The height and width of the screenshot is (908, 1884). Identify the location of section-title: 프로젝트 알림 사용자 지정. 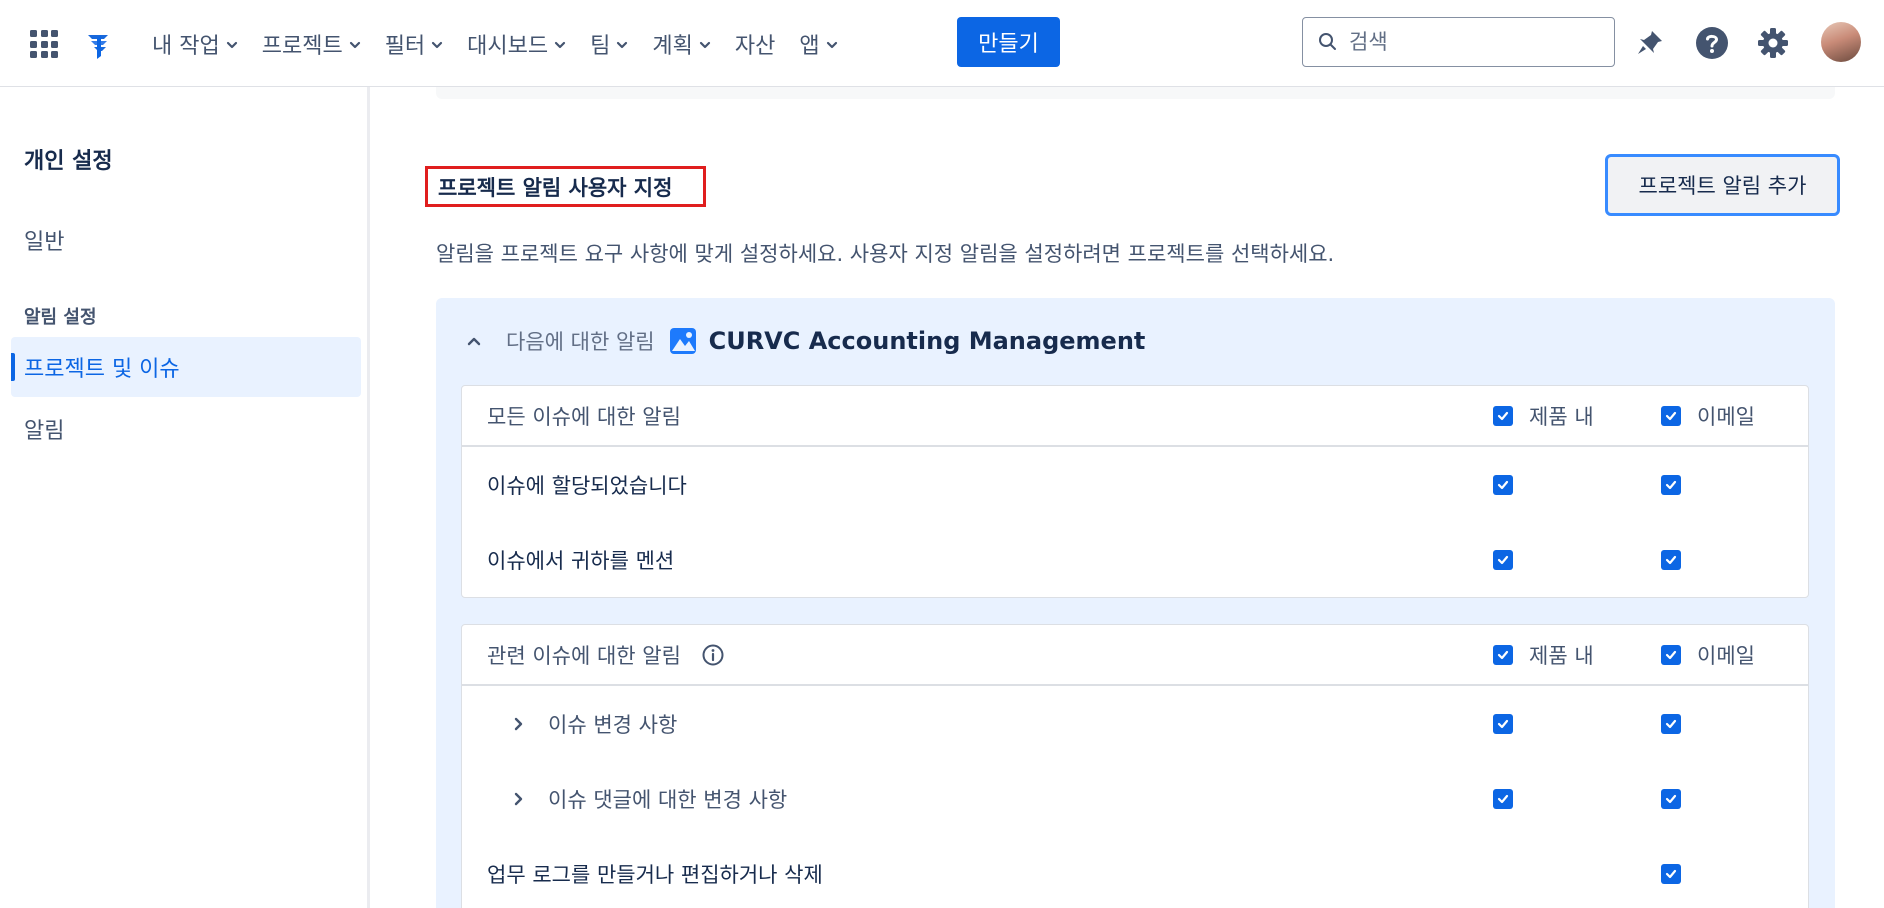
(565, 186).